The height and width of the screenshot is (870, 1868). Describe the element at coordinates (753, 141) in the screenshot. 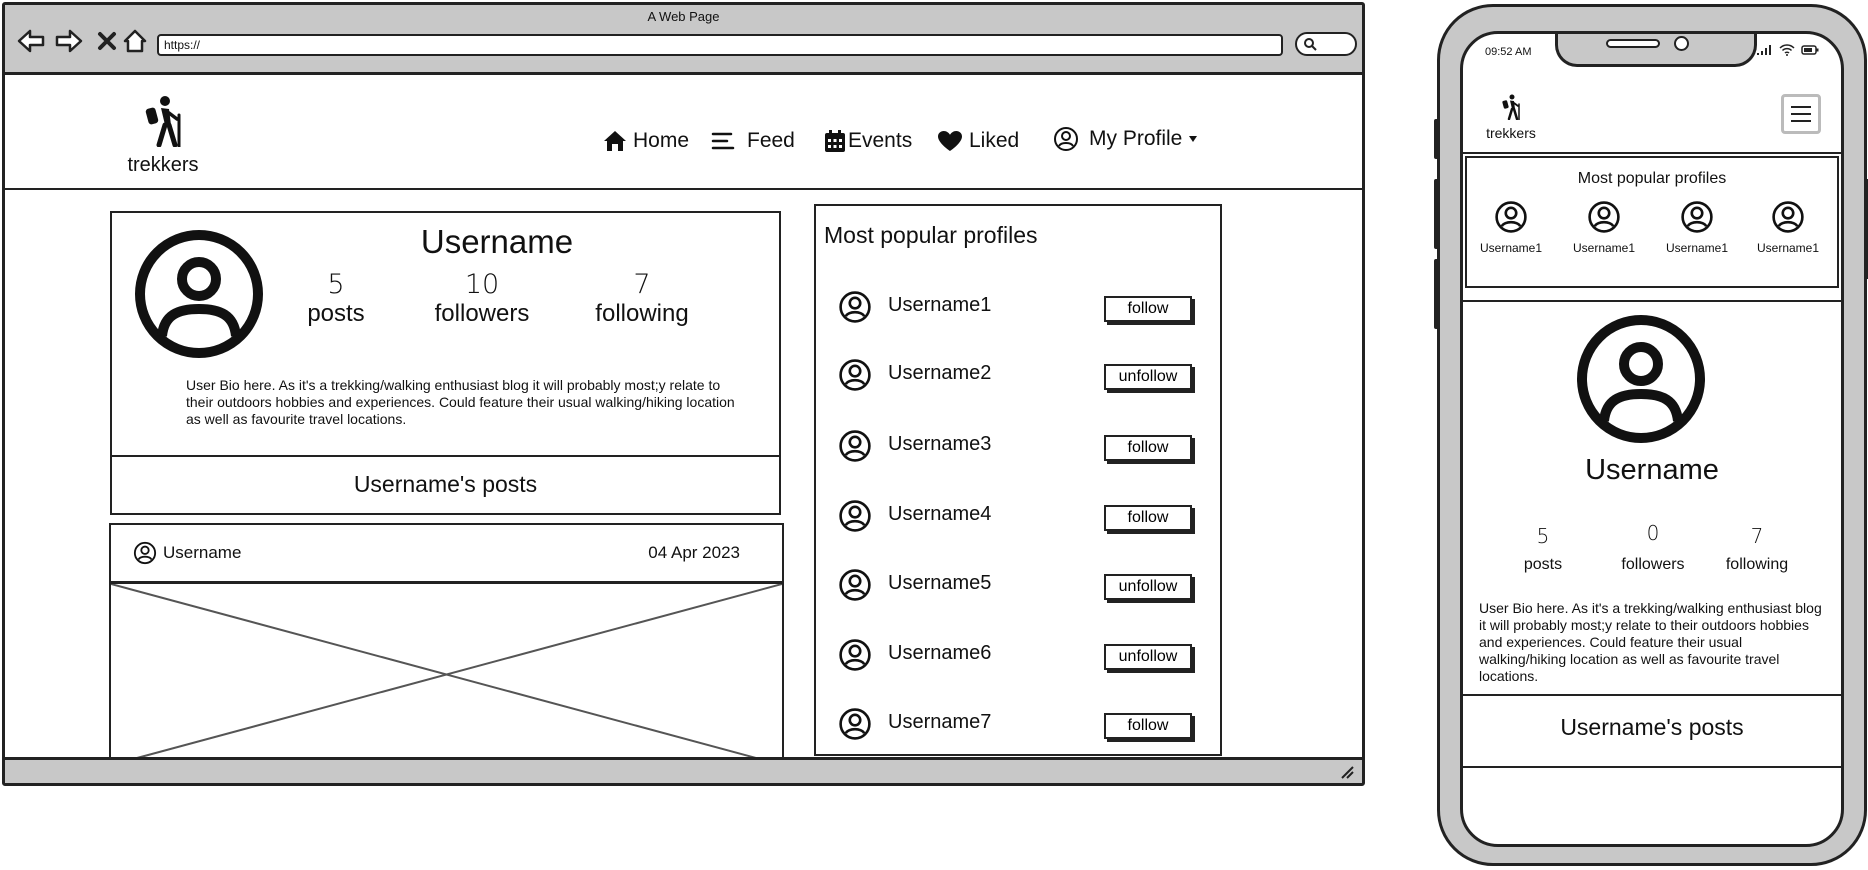

I see `nav-feed: Feed` at that location.